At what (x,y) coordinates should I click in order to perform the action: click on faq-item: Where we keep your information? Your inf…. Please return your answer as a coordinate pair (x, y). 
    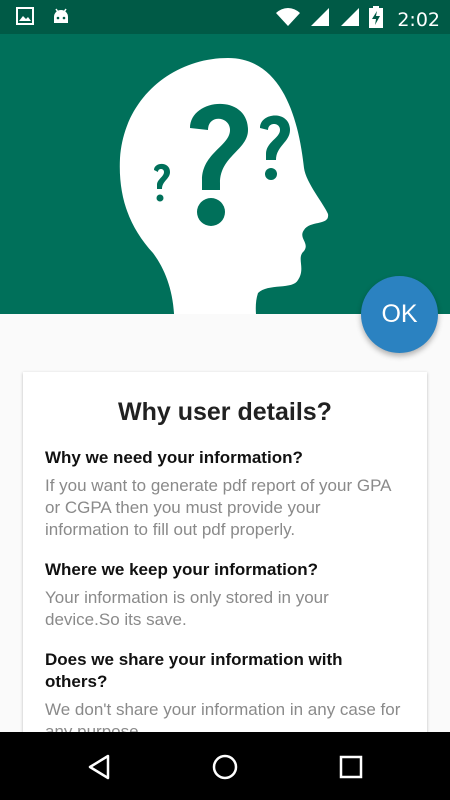
    Looking at the image, I should click on (225, 595).